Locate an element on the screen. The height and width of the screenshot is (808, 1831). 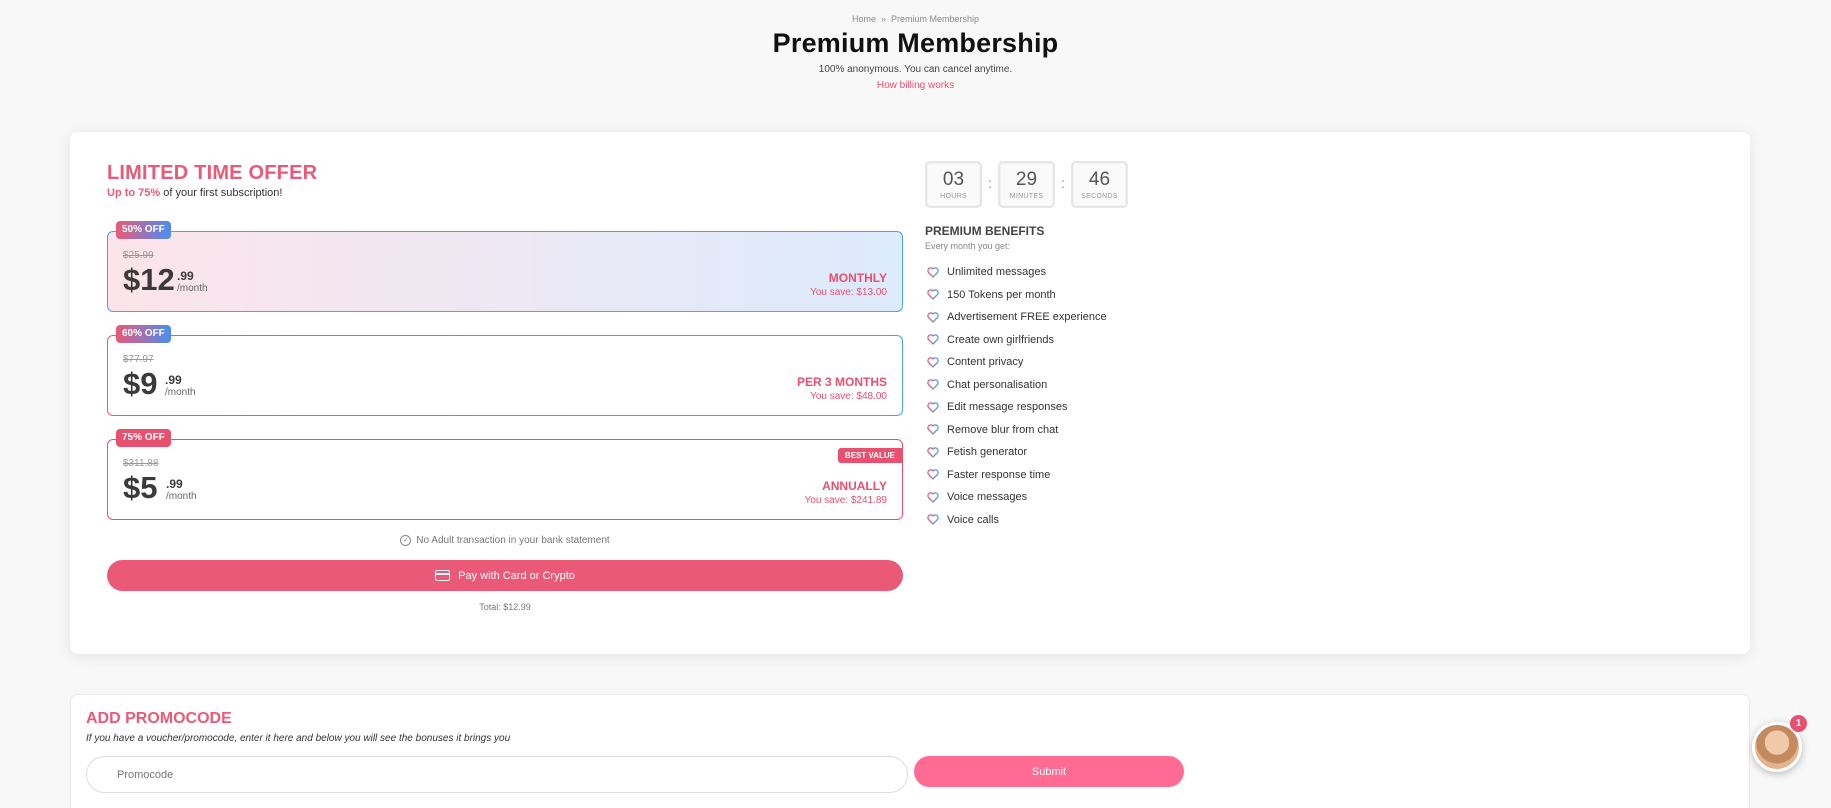
total-amount: Total: $12.99 is located at coordinates (505, 607).